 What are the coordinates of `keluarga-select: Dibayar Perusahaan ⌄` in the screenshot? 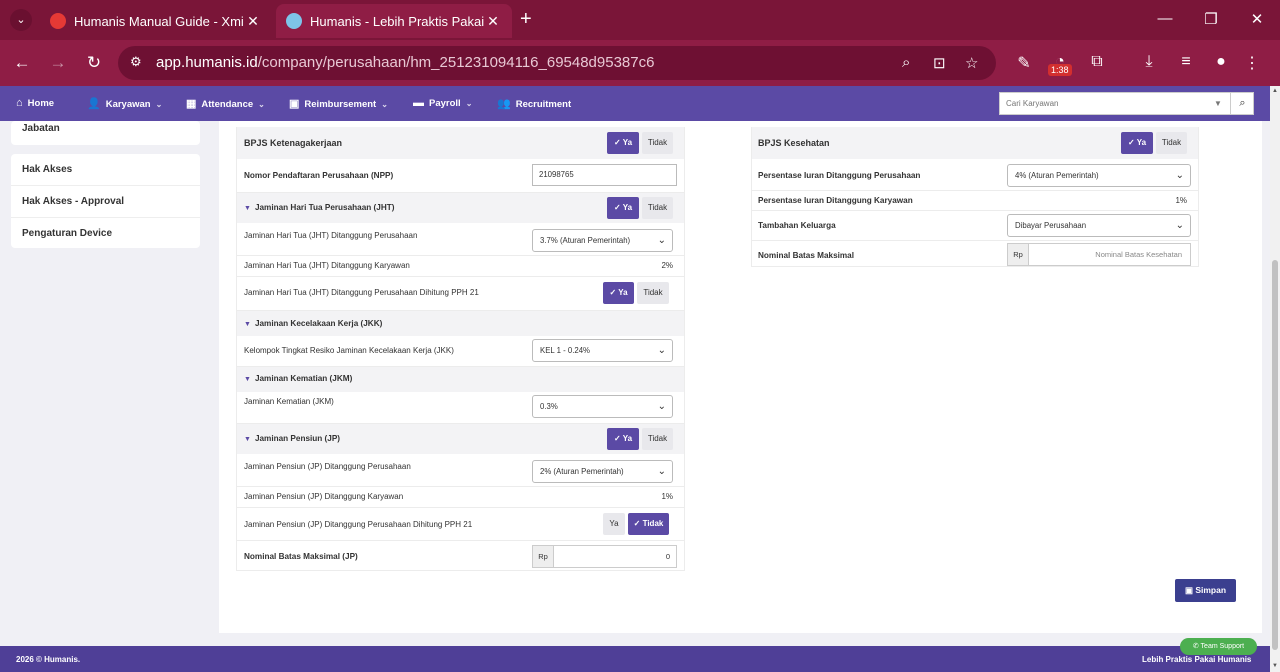 It's located at (1099, 225).